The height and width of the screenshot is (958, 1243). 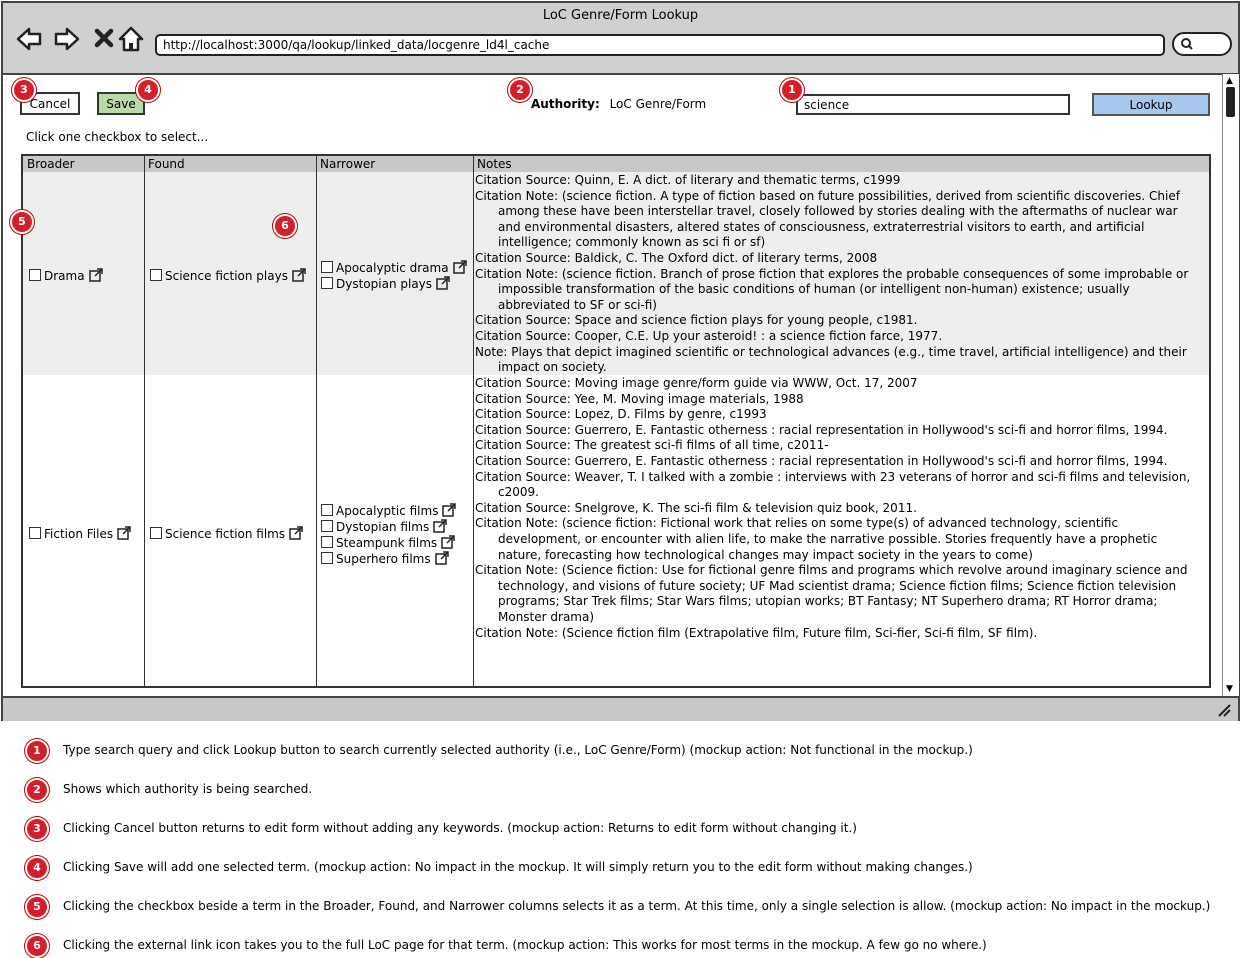 What do you see at coordinates (394, 164) in the screenshot?
I see `column-header-narrower: Narrower` at bounding box center [394, 164].